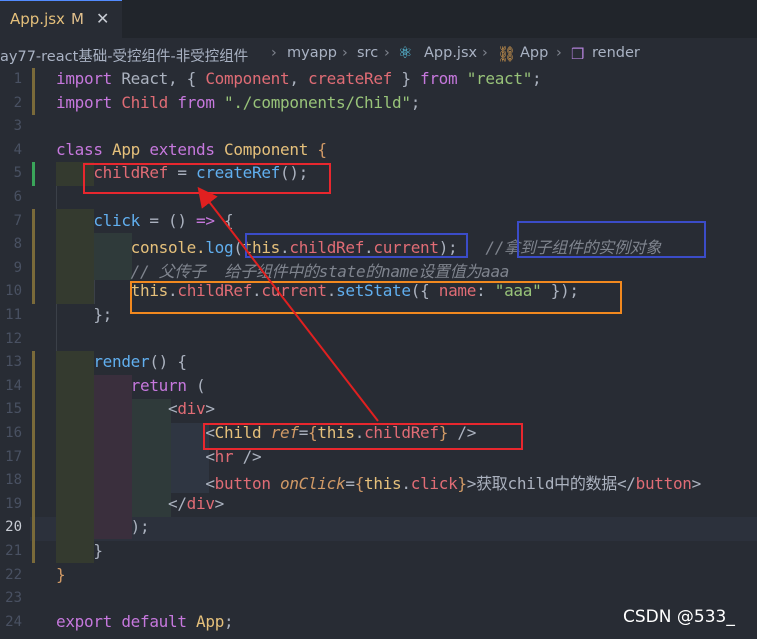 This screenshot has width=757, height=639. I want to click on watermark: CSDN @533_, so click(679, 617).